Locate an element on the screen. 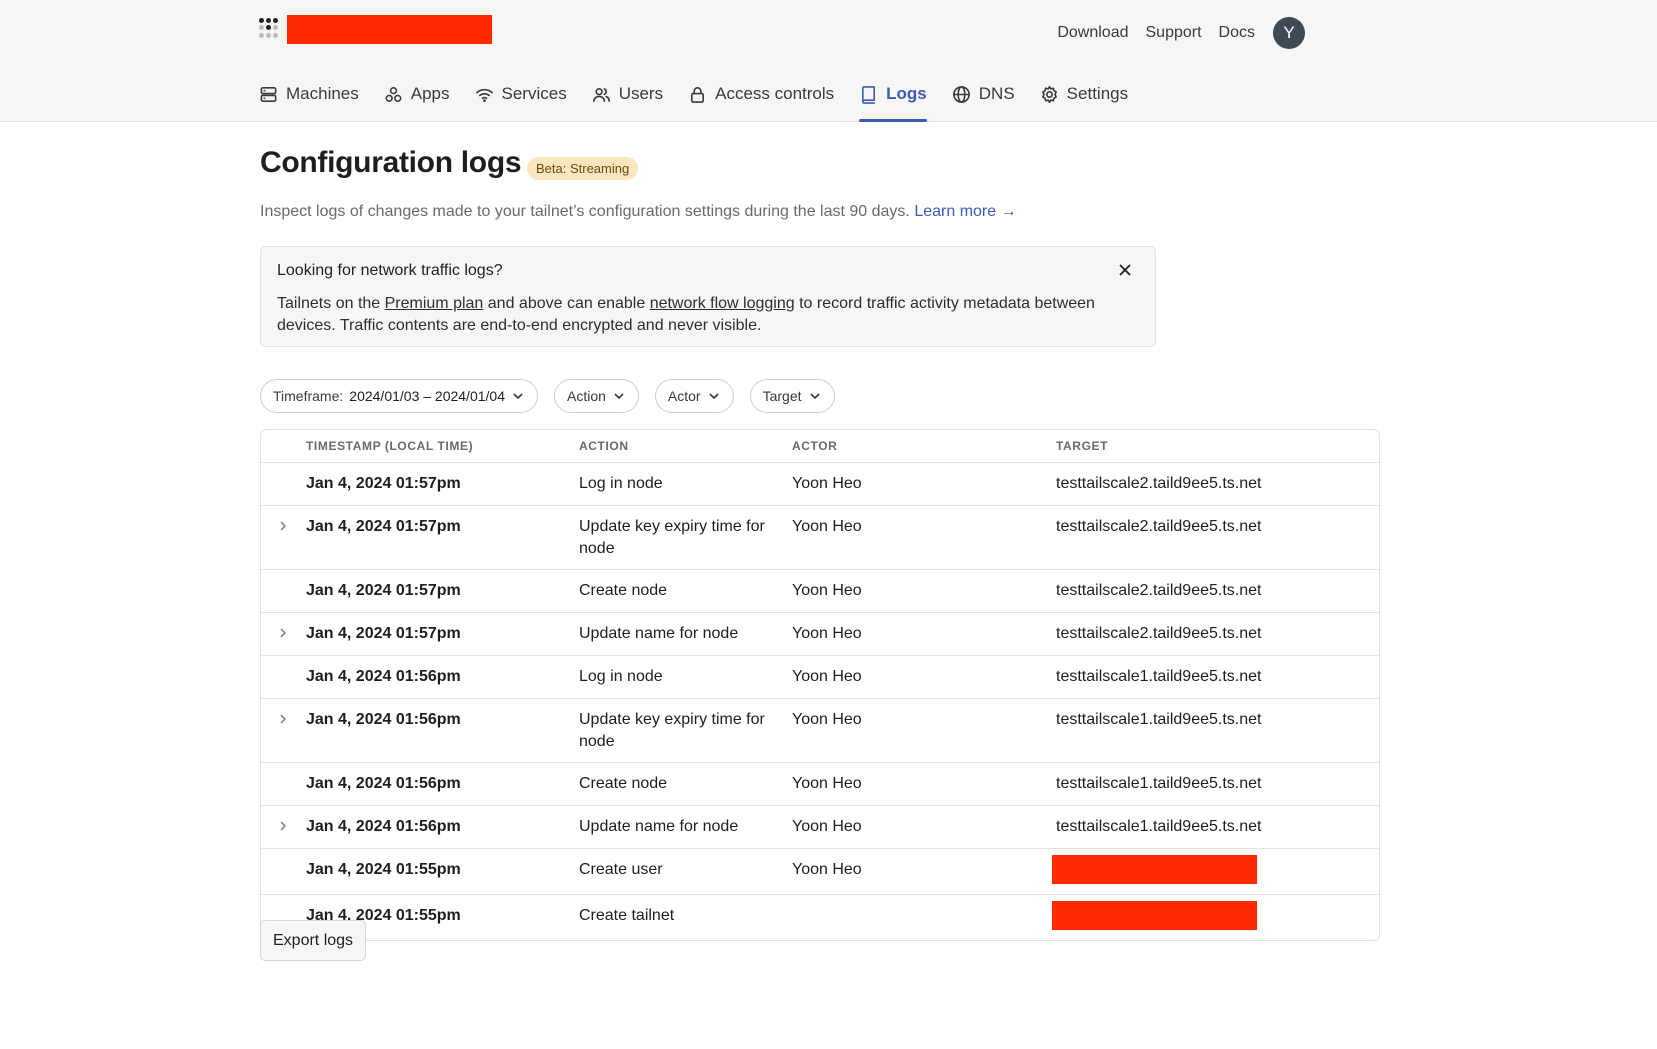 This screenshot has width=1657, height=1049. nav-apps: Apps is located at coordinates (417, 100).